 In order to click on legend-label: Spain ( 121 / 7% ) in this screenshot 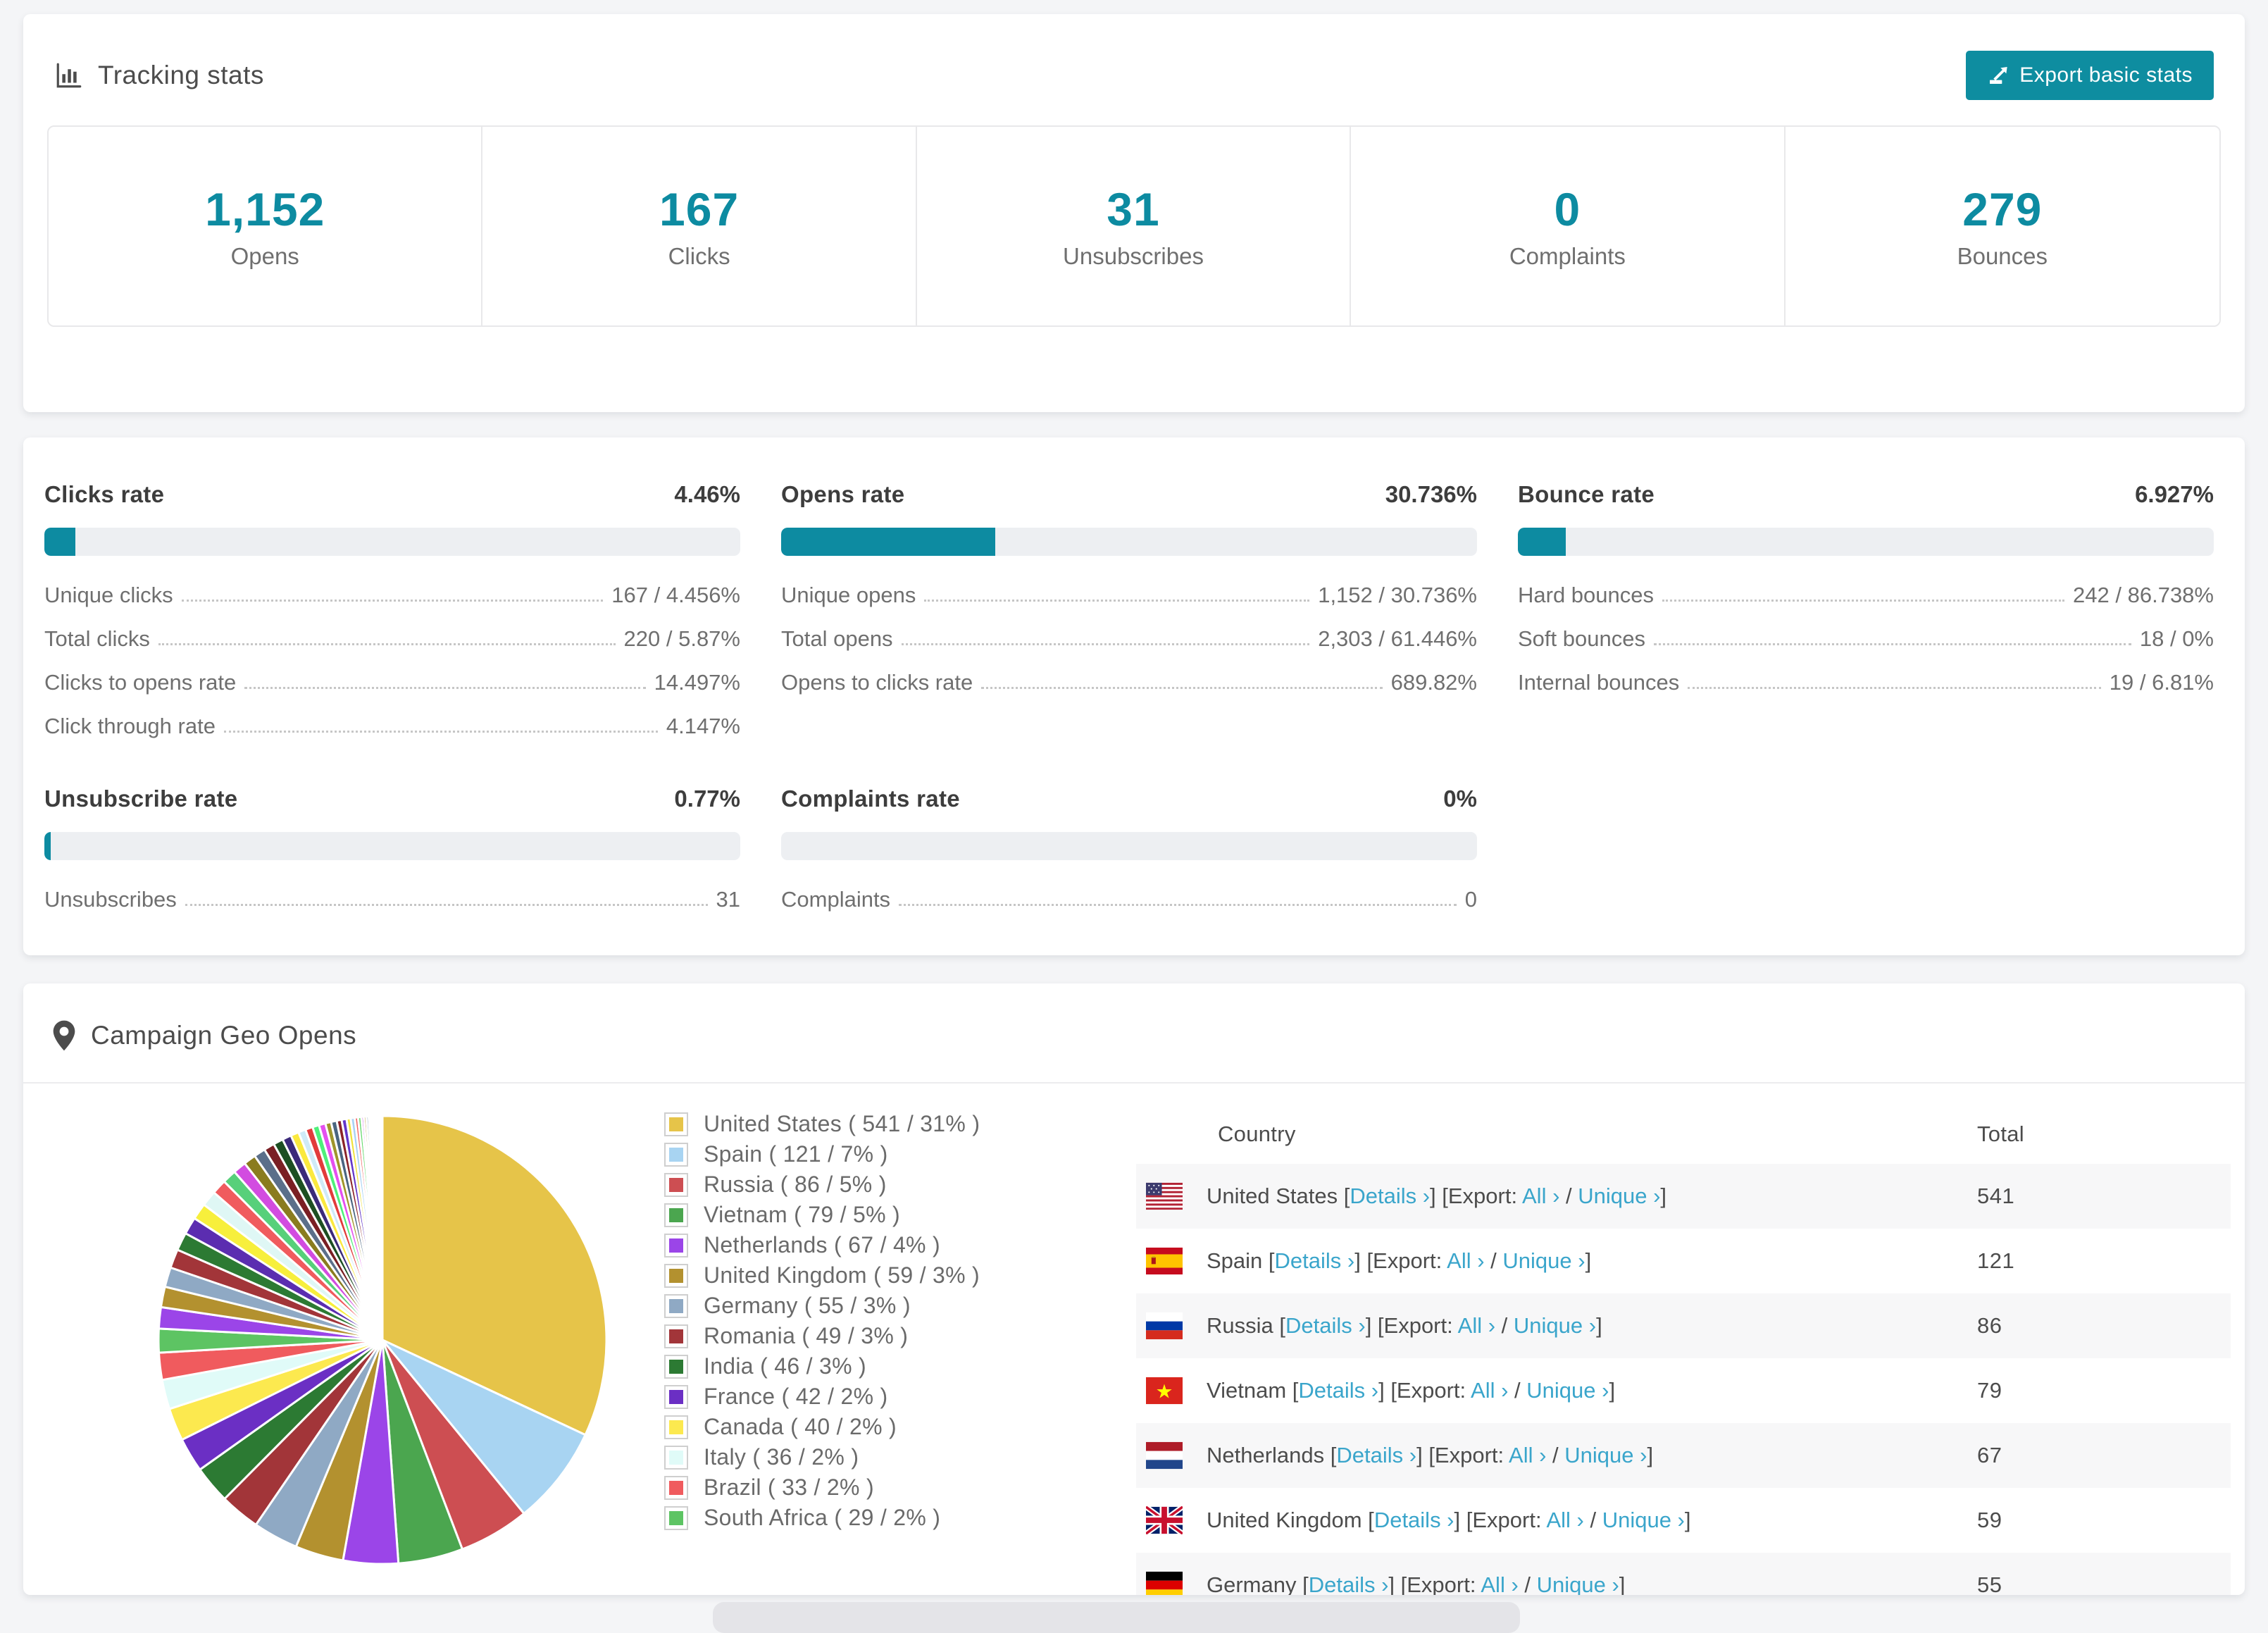, I will do `click(796, 1154)`.